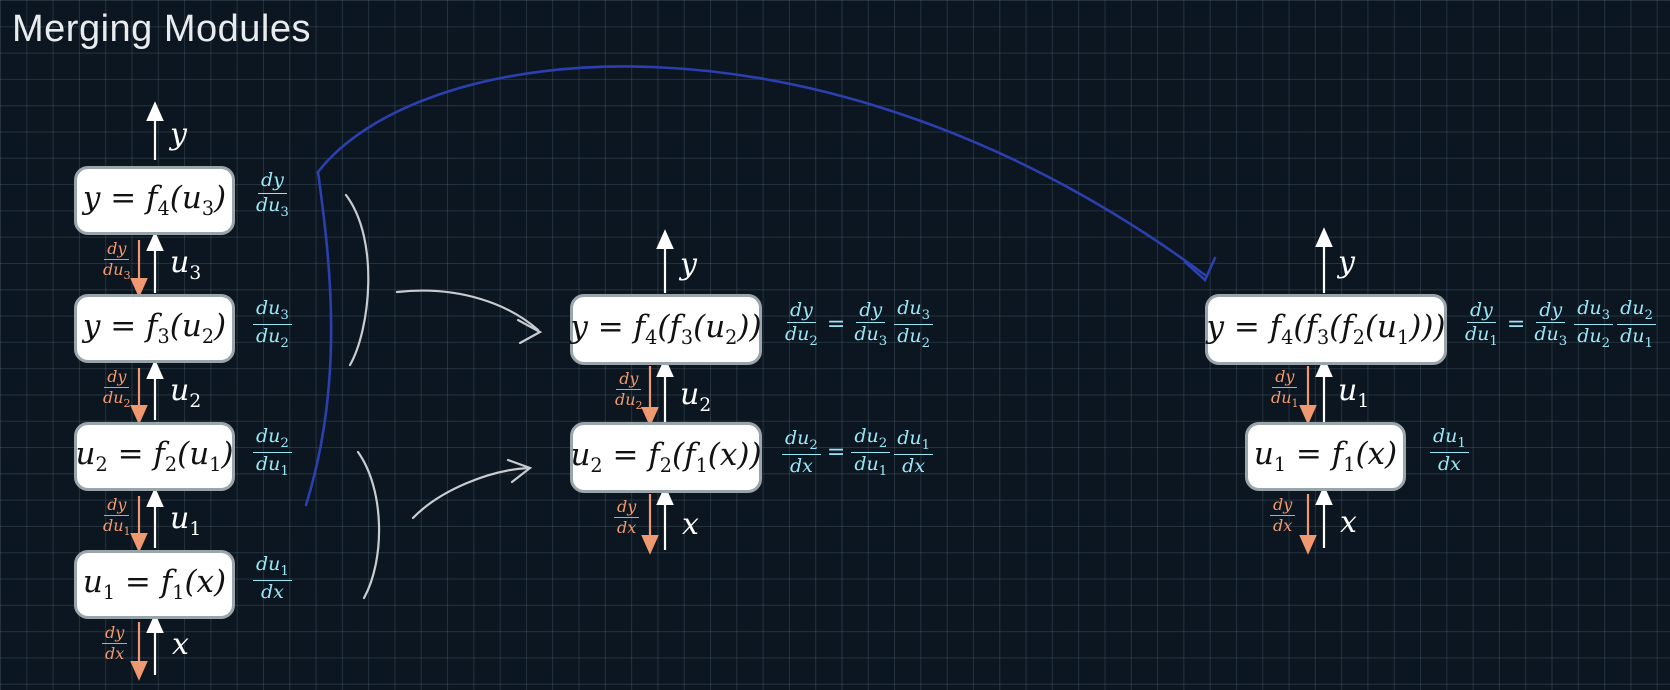 The image size is (1670, 690). Describe the element at coordinates (186, 264) in the screenshot. I see `var-u3-label: u3` at that location.